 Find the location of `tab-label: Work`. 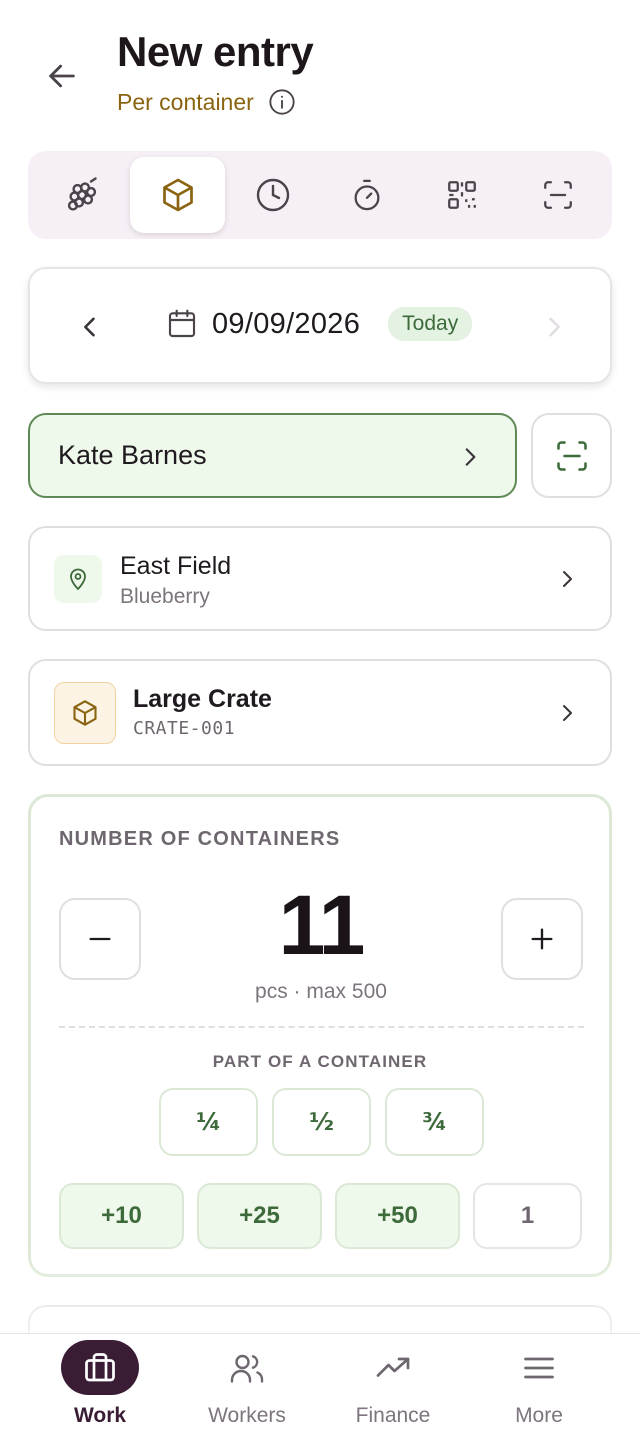

tab-label: Work is located at coordinates (100, 1415).